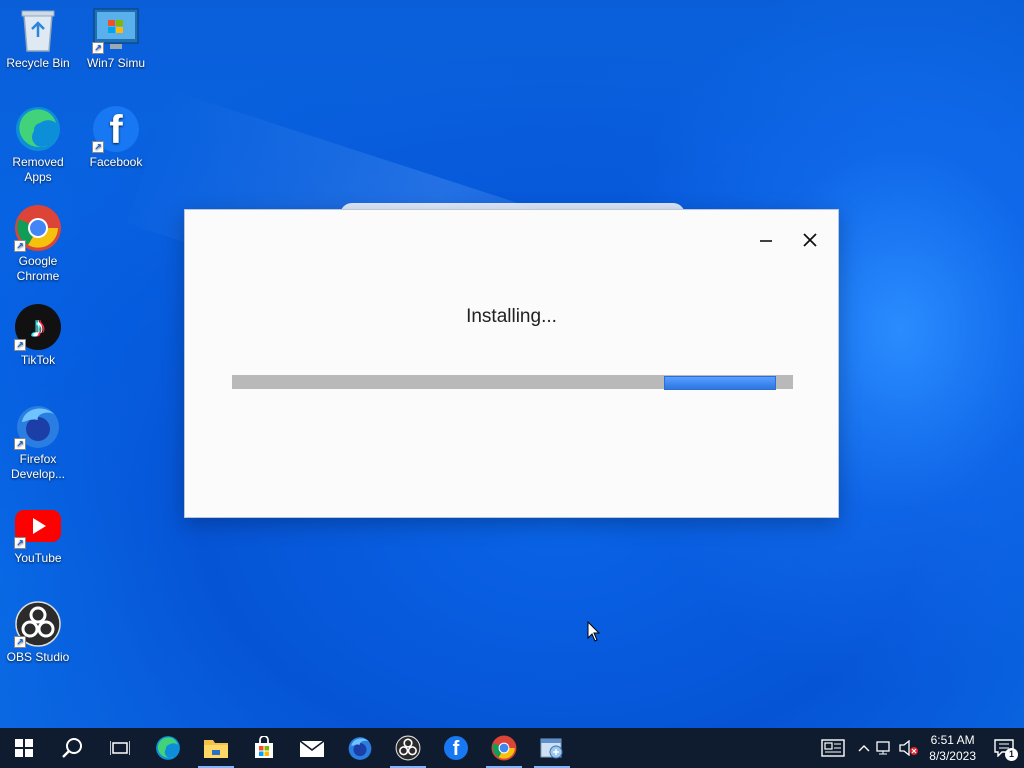  Describe the element at coordinates (38, 30) in the screenshot. I see `recycle-bin-icon` at that location.